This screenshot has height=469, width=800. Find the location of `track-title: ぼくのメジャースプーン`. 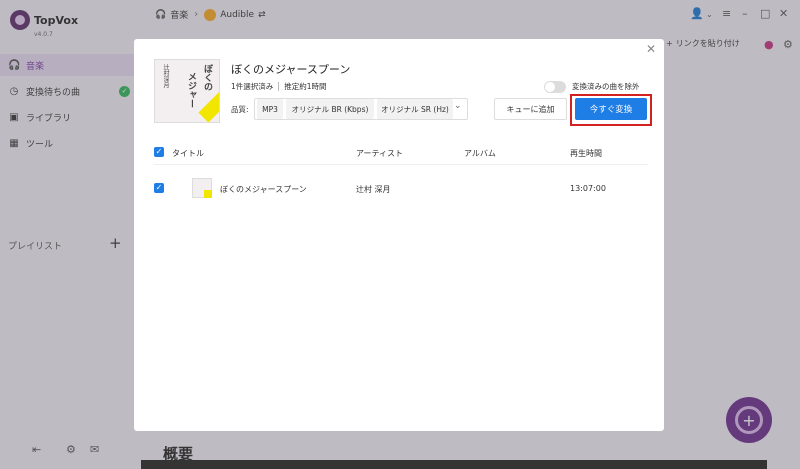

track-title: ぼくのメジャースプーン is located at coordinates (263, 189).